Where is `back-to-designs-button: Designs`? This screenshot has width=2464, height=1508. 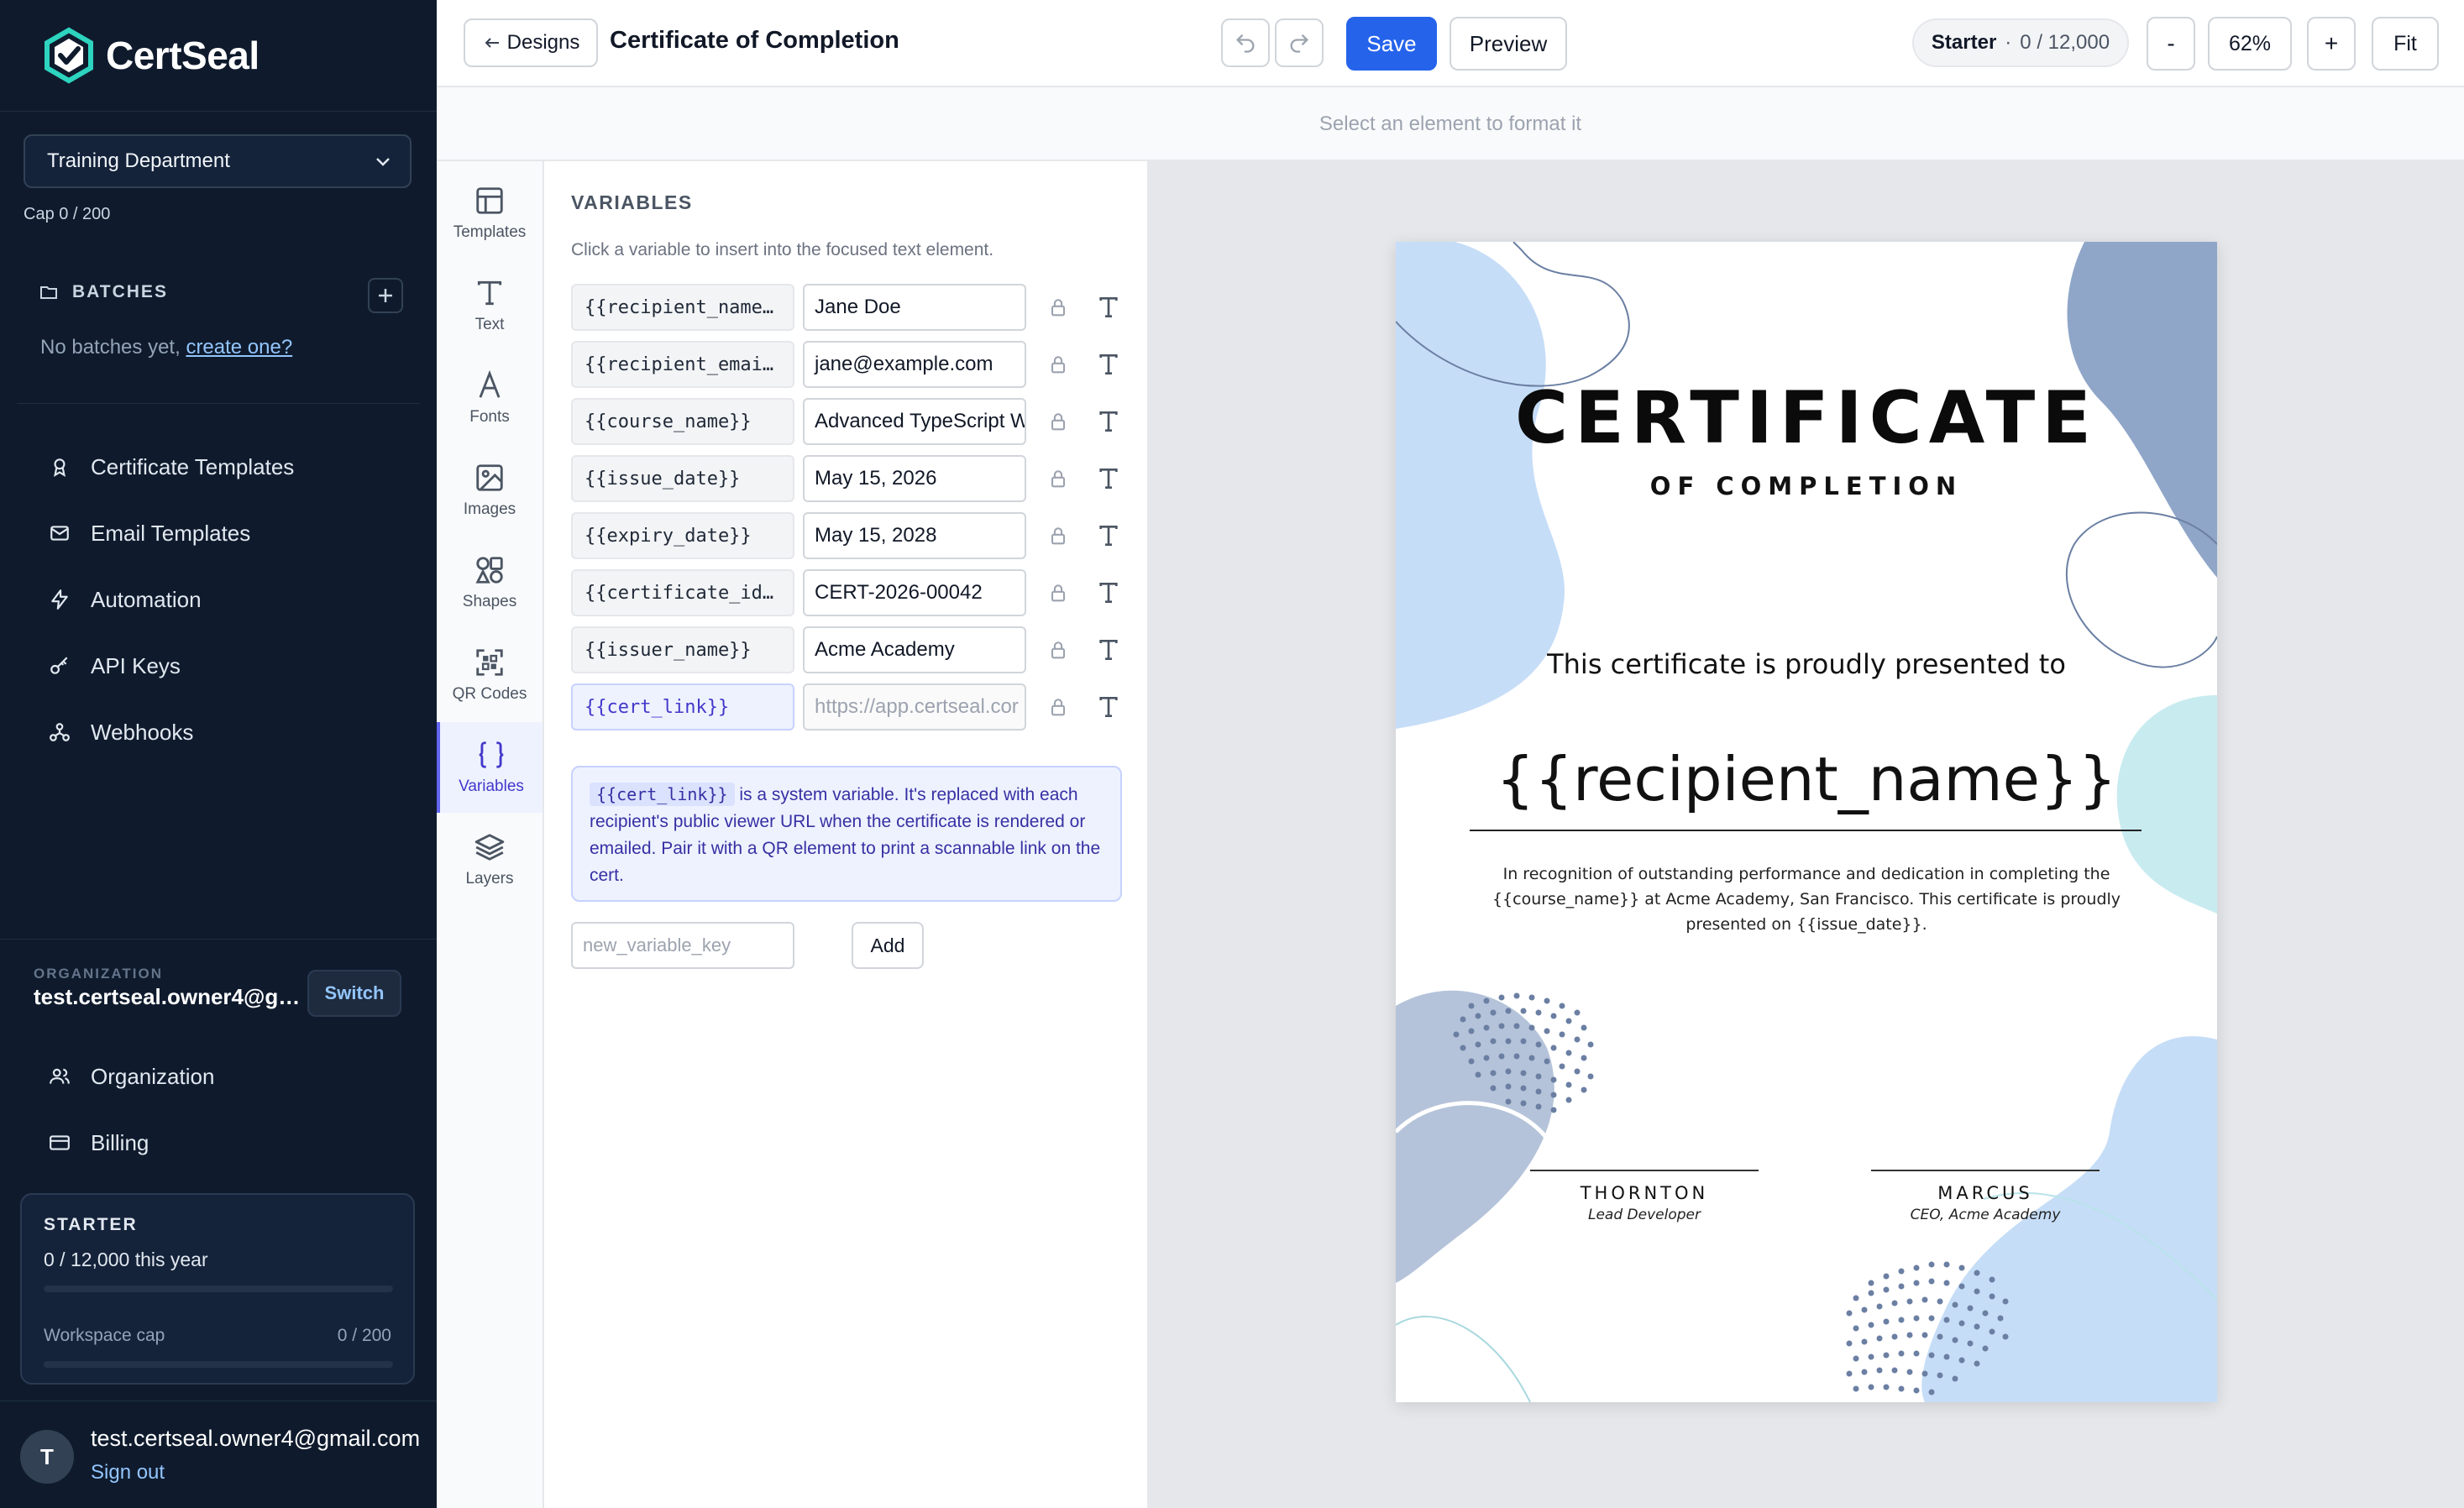 back-to-designs-button: Designs is located at coordinates (531, 42).